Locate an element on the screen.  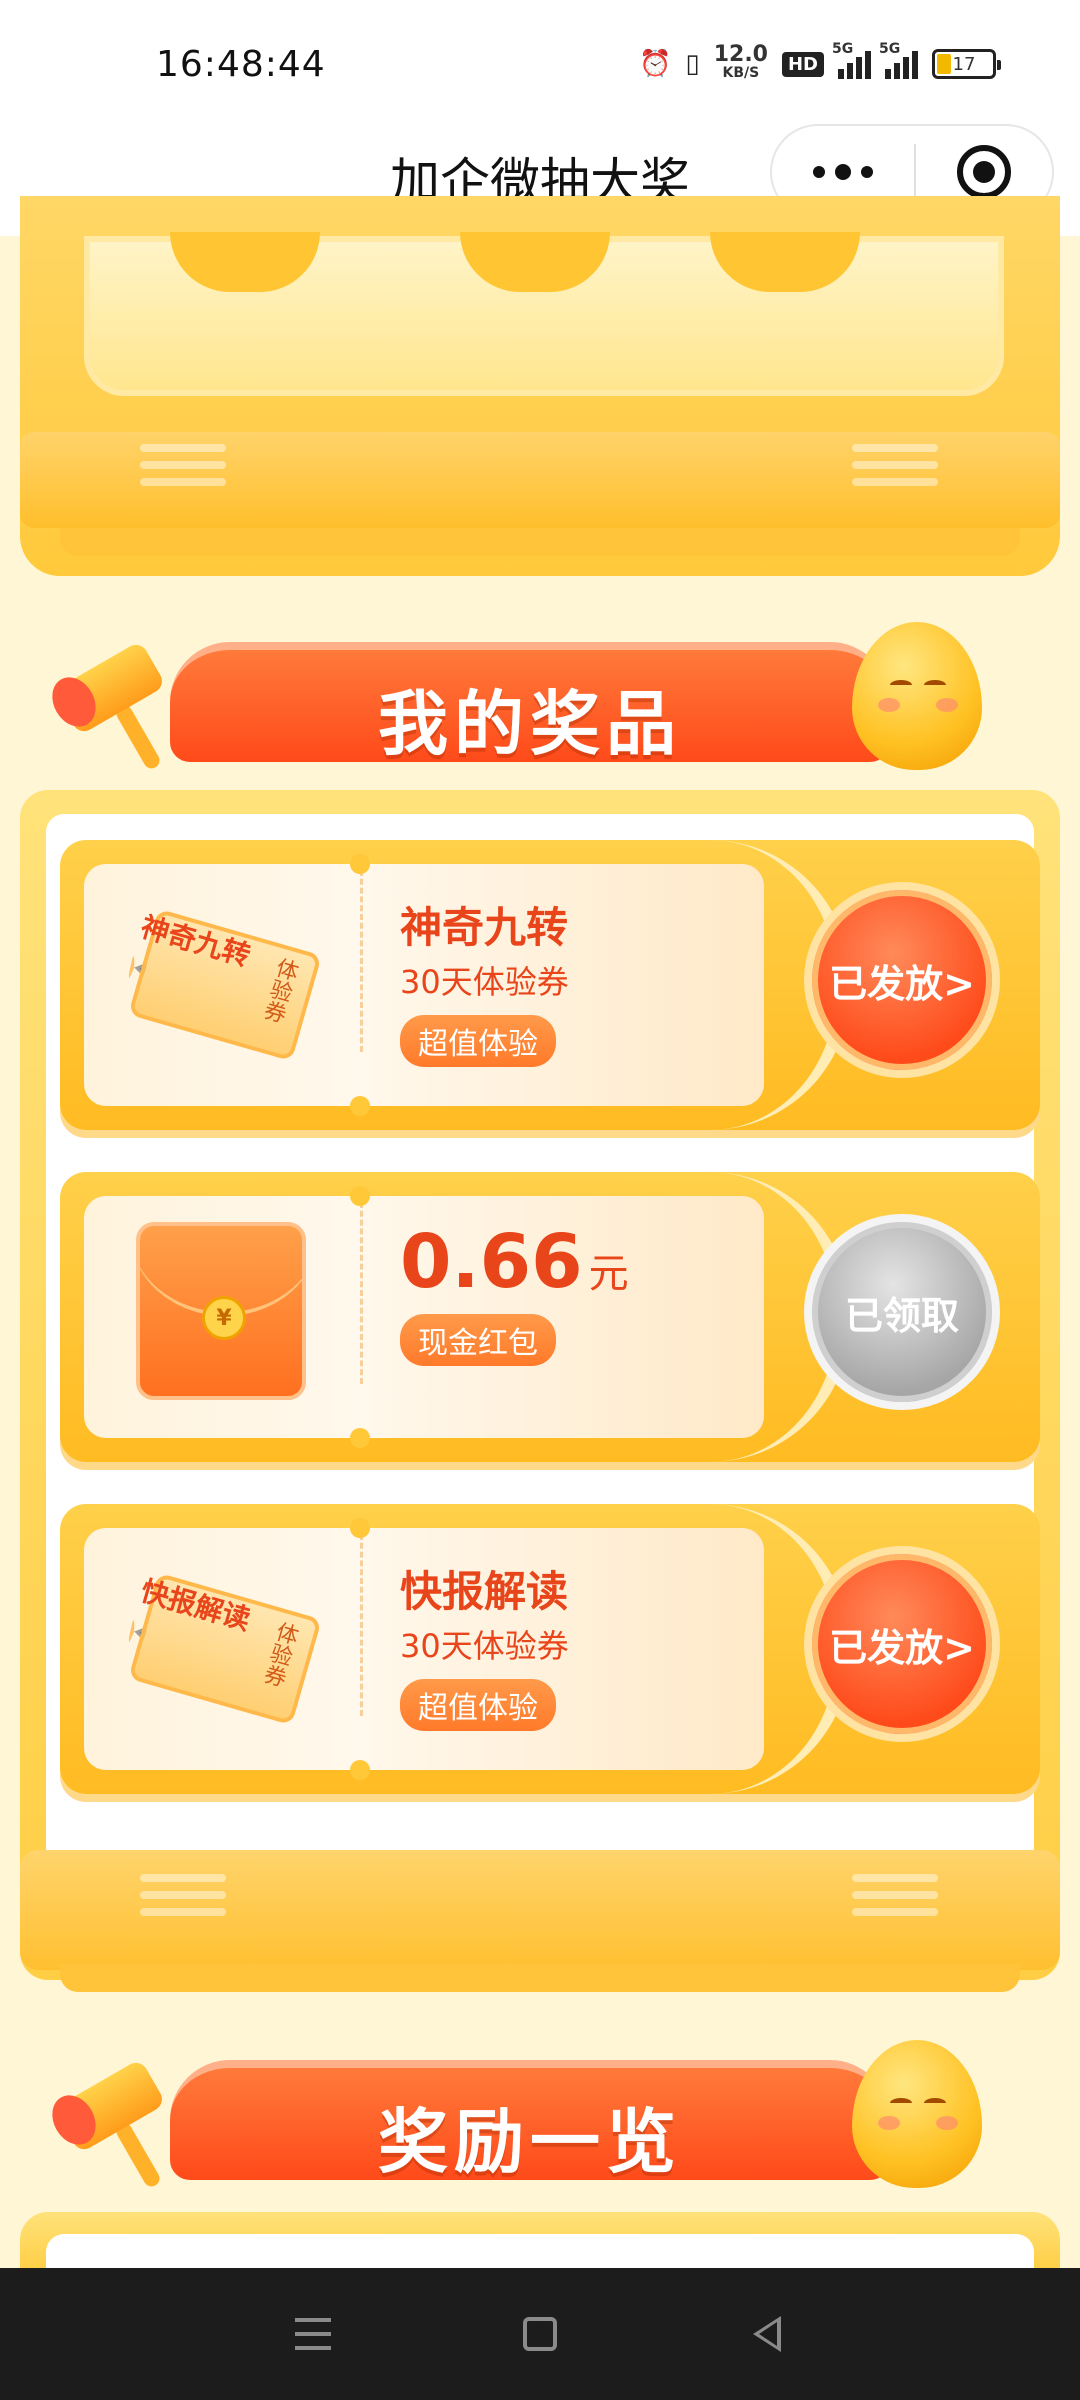
alarm-icon: ⏰ is located at coordinates (655, 64).